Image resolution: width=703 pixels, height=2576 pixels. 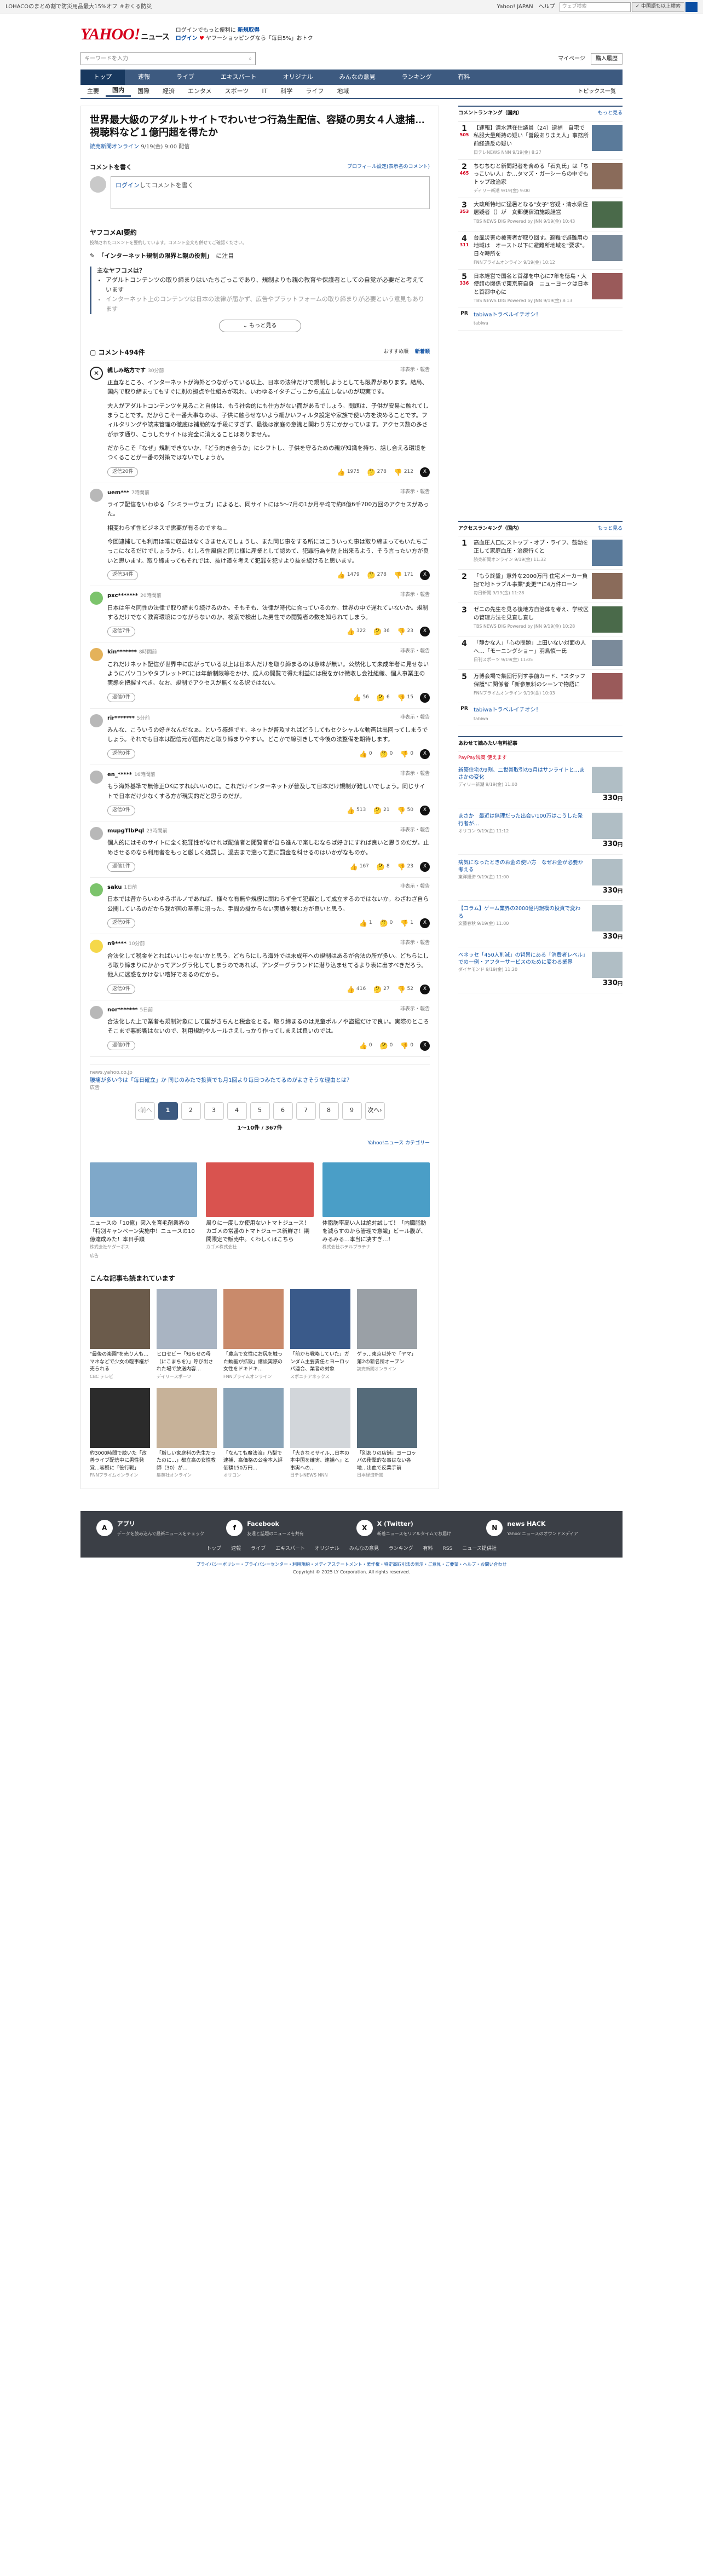 I want to click on like-button: 👍 1, so click(x=365, y=923).